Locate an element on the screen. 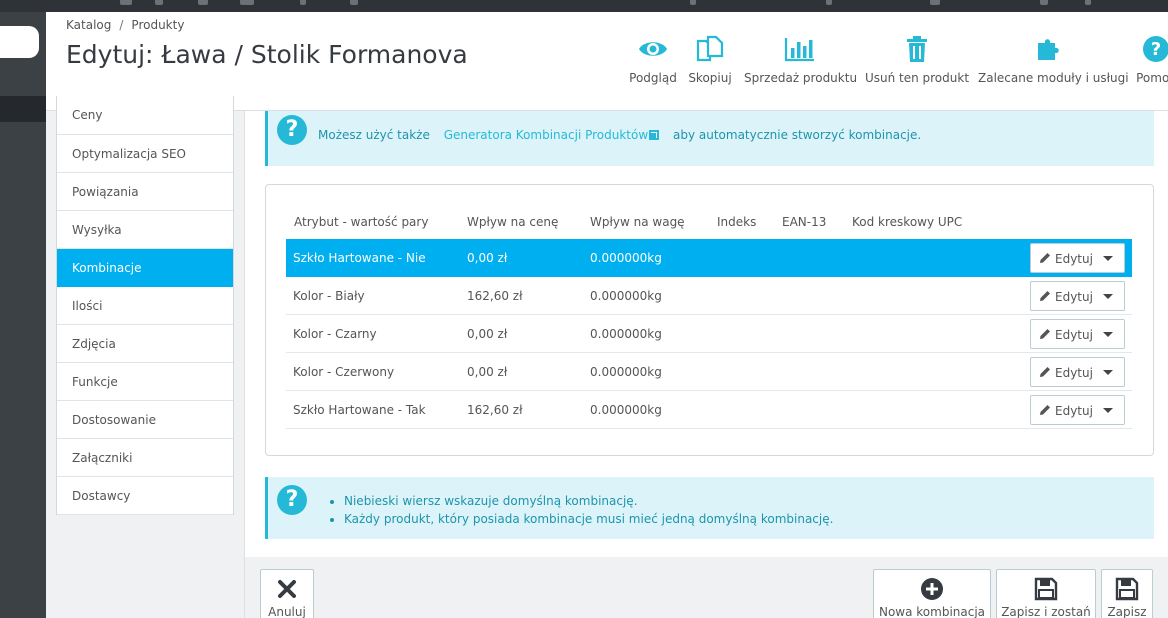 The width and height of the screenshot is (1168, 618). breadcrumb: Katalog / Produkty is located at coordinates (125, 25).